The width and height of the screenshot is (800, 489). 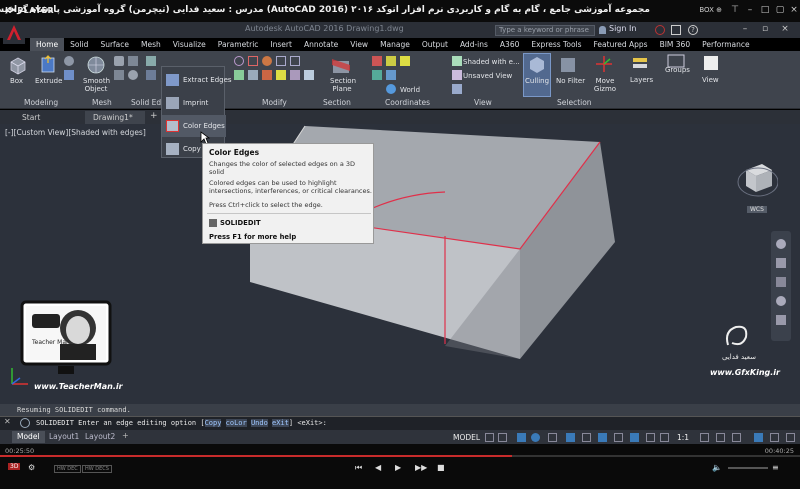 What do you see at coordinates (119, 61) in the screenshot?
I see `mesh-box-icon` at bounding box center [119, 61].